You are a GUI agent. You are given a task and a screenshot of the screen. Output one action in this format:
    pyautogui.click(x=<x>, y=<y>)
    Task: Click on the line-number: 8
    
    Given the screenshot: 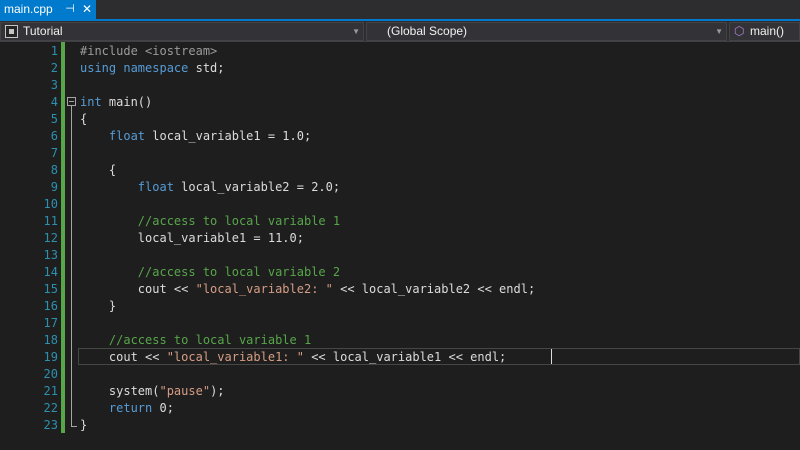 What is the action you would take?
    pyautogui.click(x=40, y=170)
    